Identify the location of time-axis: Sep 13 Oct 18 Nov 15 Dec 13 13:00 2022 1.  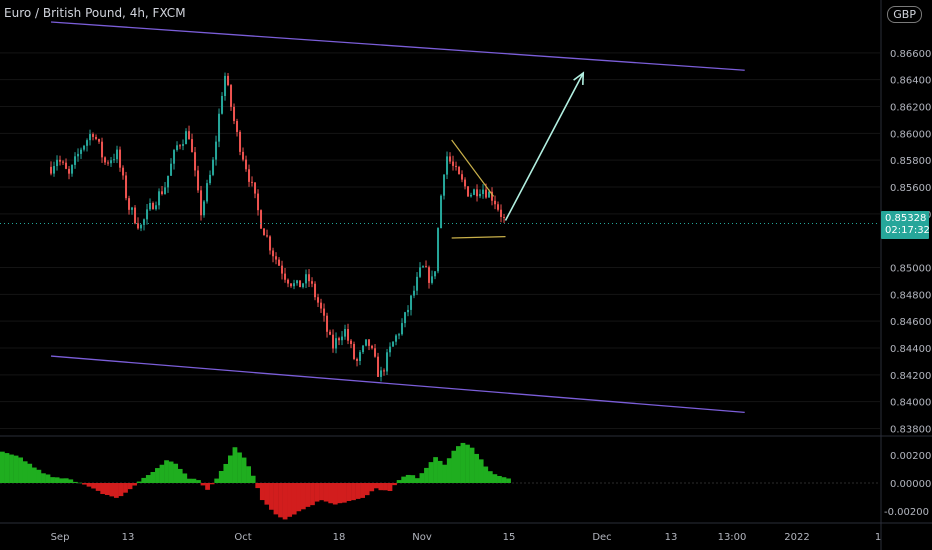
(466, 537).